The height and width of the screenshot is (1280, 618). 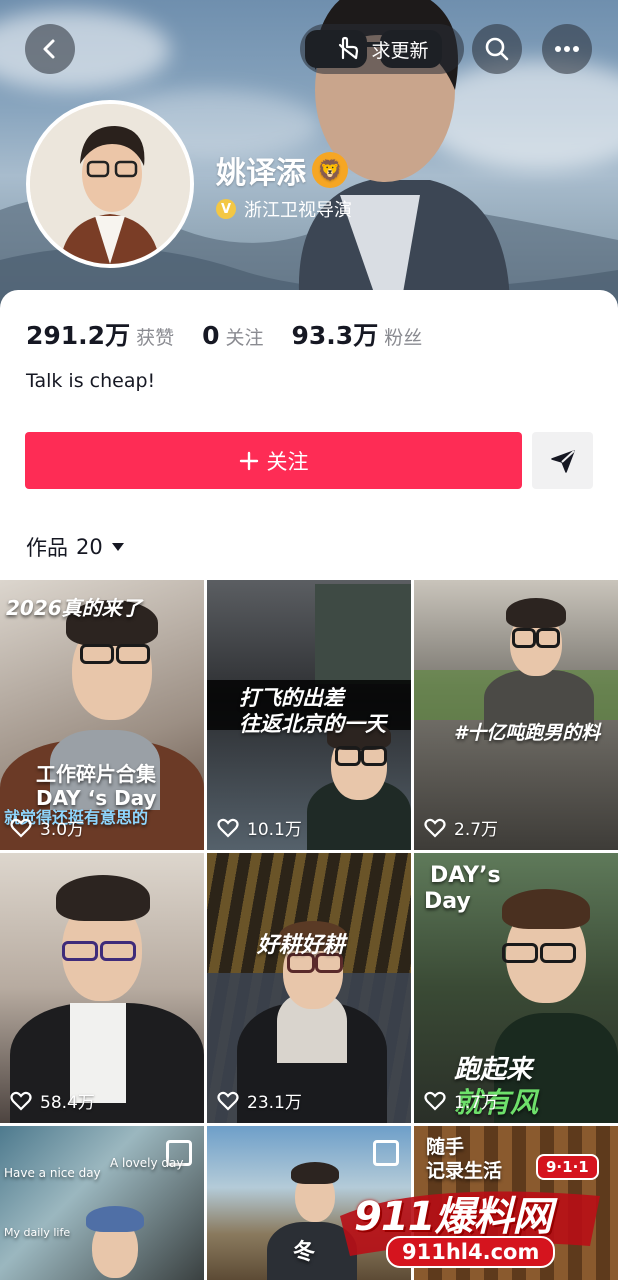 What do you see at coordinates (309, 988) in the screenshot?
I see `video-thumbnail: 好耕好耕 23.1万` at bounding box center [309, 988].